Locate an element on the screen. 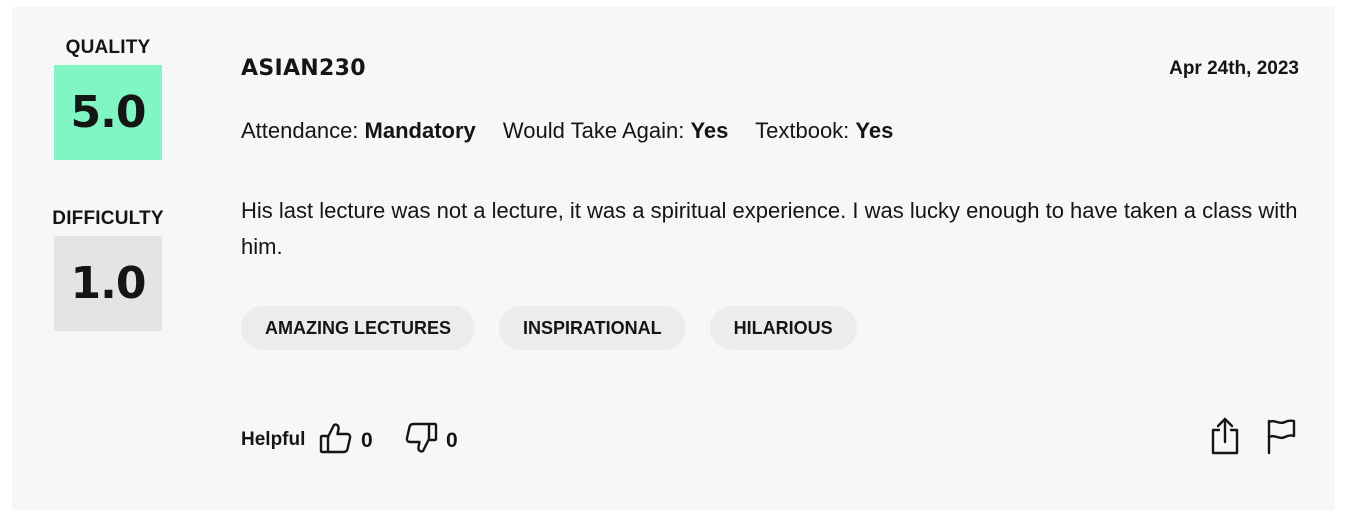 This screenshot has height=512, width=1350. thumbs-down-icon is located at coordinates (421, 440).